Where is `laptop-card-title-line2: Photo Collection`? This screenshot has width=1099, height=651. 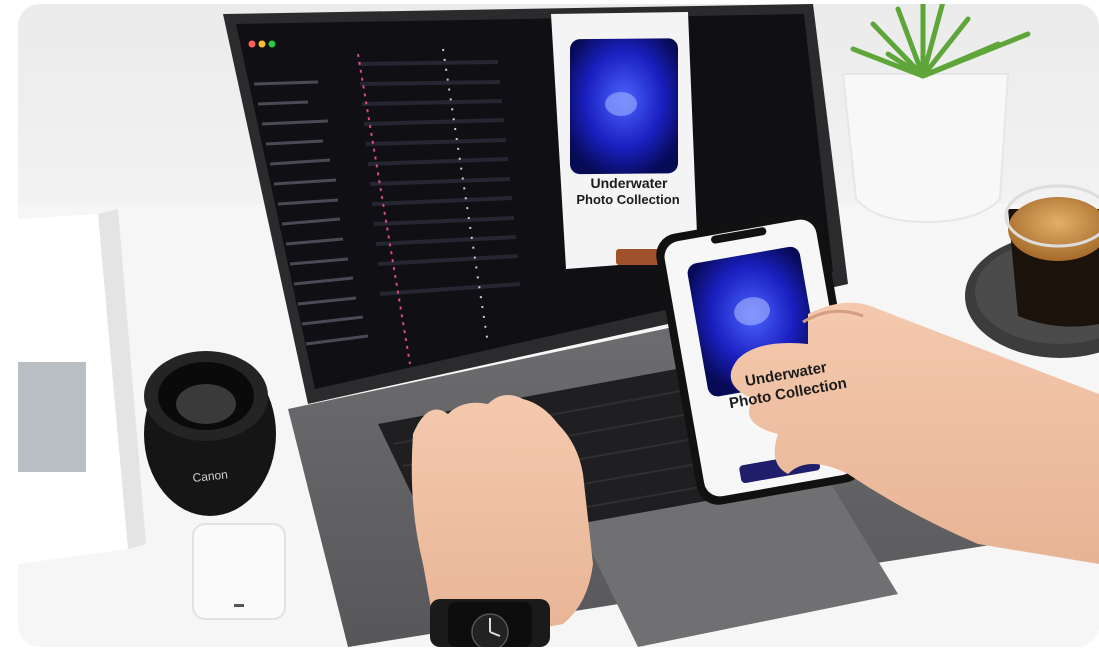 laptop-card-title-line2: Photo Collection is located at coordinates (628, 199).